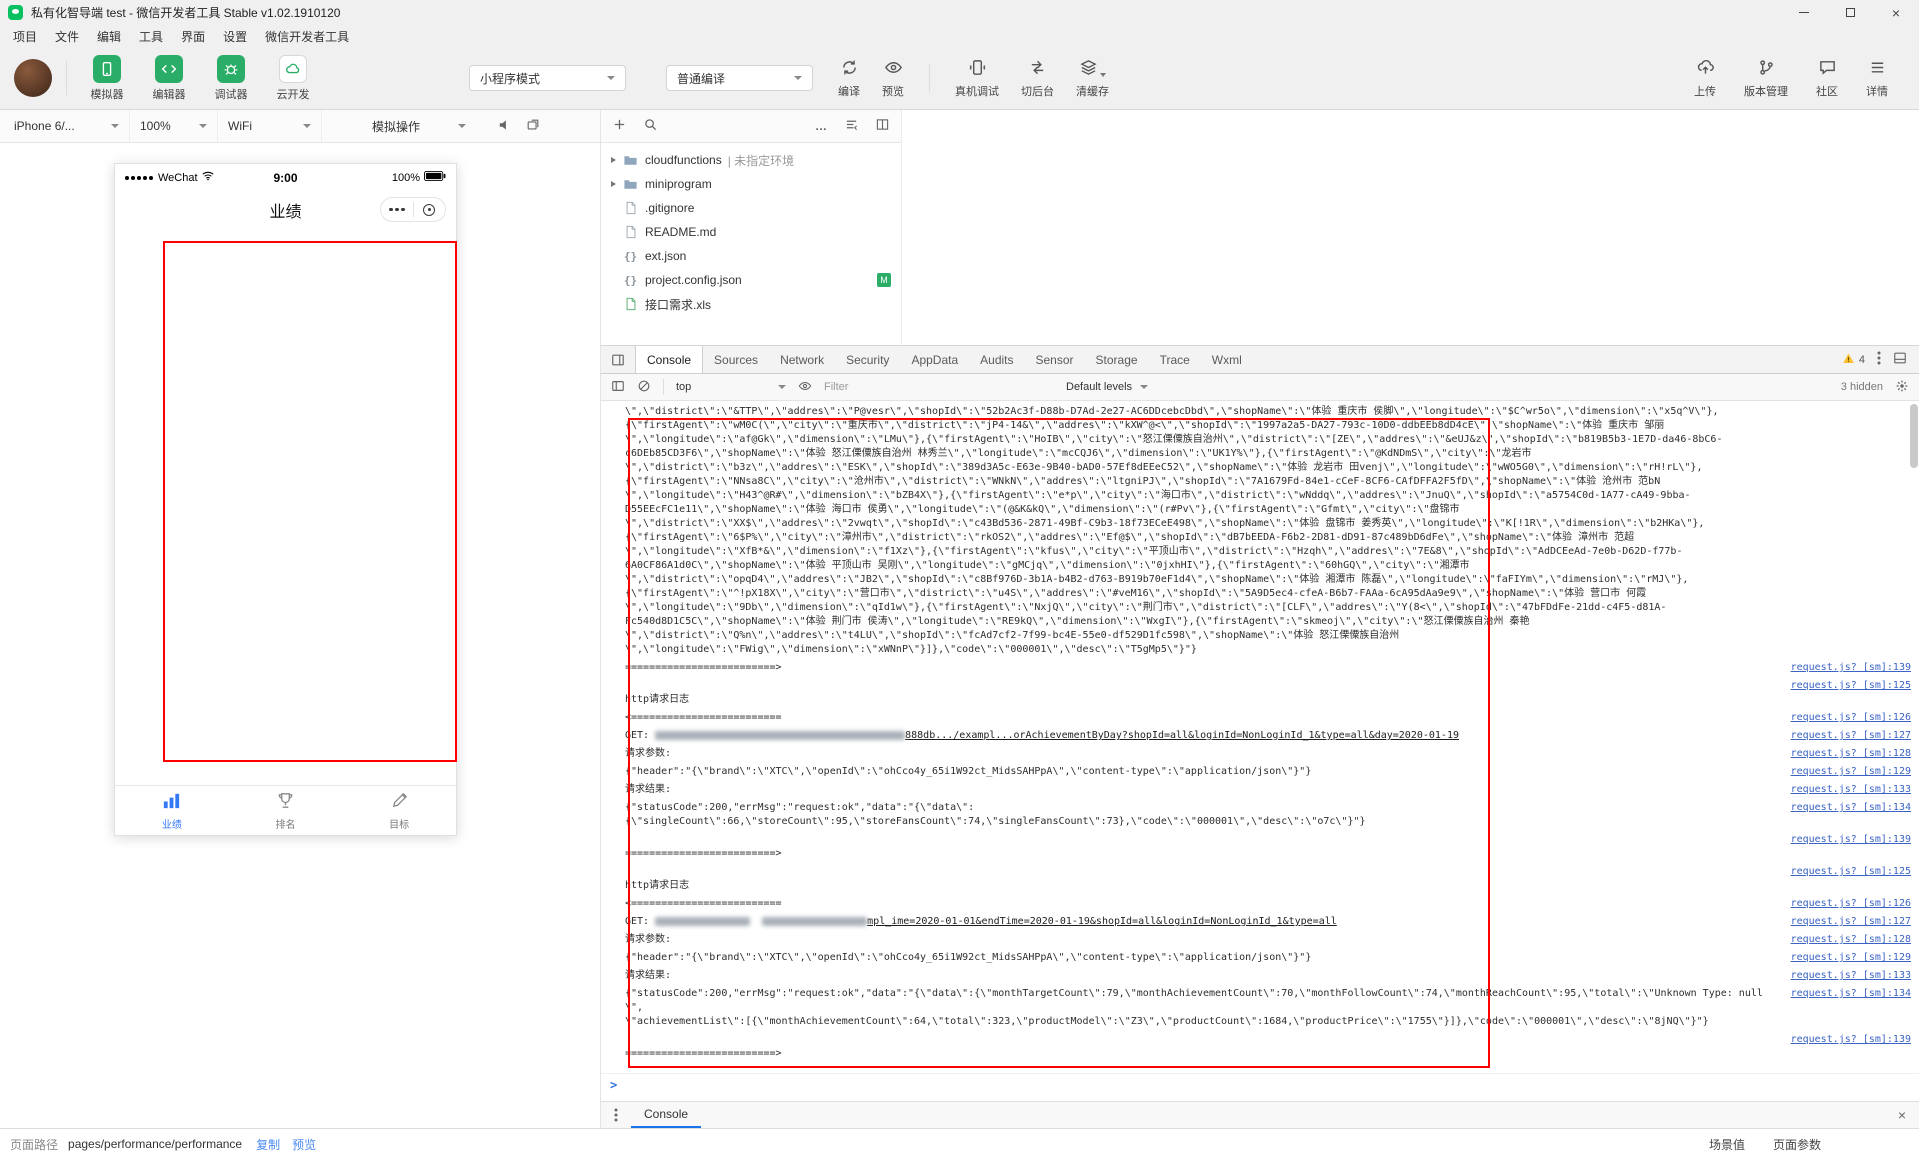 Image resolution: width=1919 pixels, height=1159 pixels. What do you see at coordinates (1896, 12) in the screenshot?
I see `close-button: ×` at bounding box center [1896, 12].